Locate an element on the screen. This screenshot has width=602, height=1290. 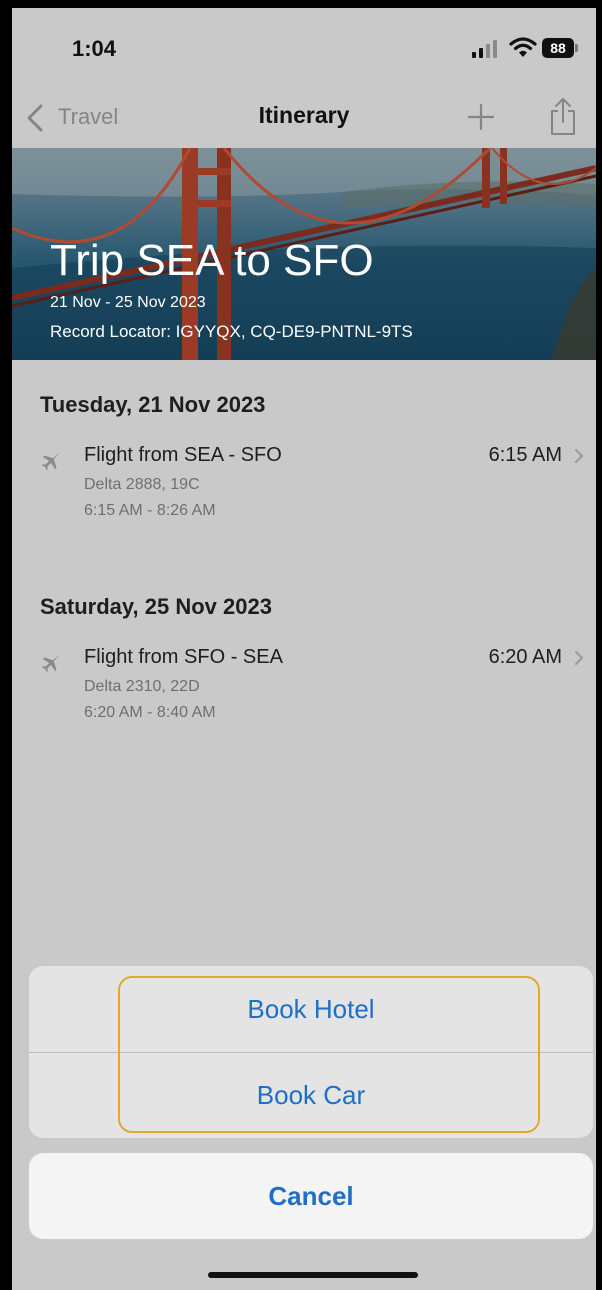
action-sheet: Book Hotel Book Car is located at coordinates (311, 1052).